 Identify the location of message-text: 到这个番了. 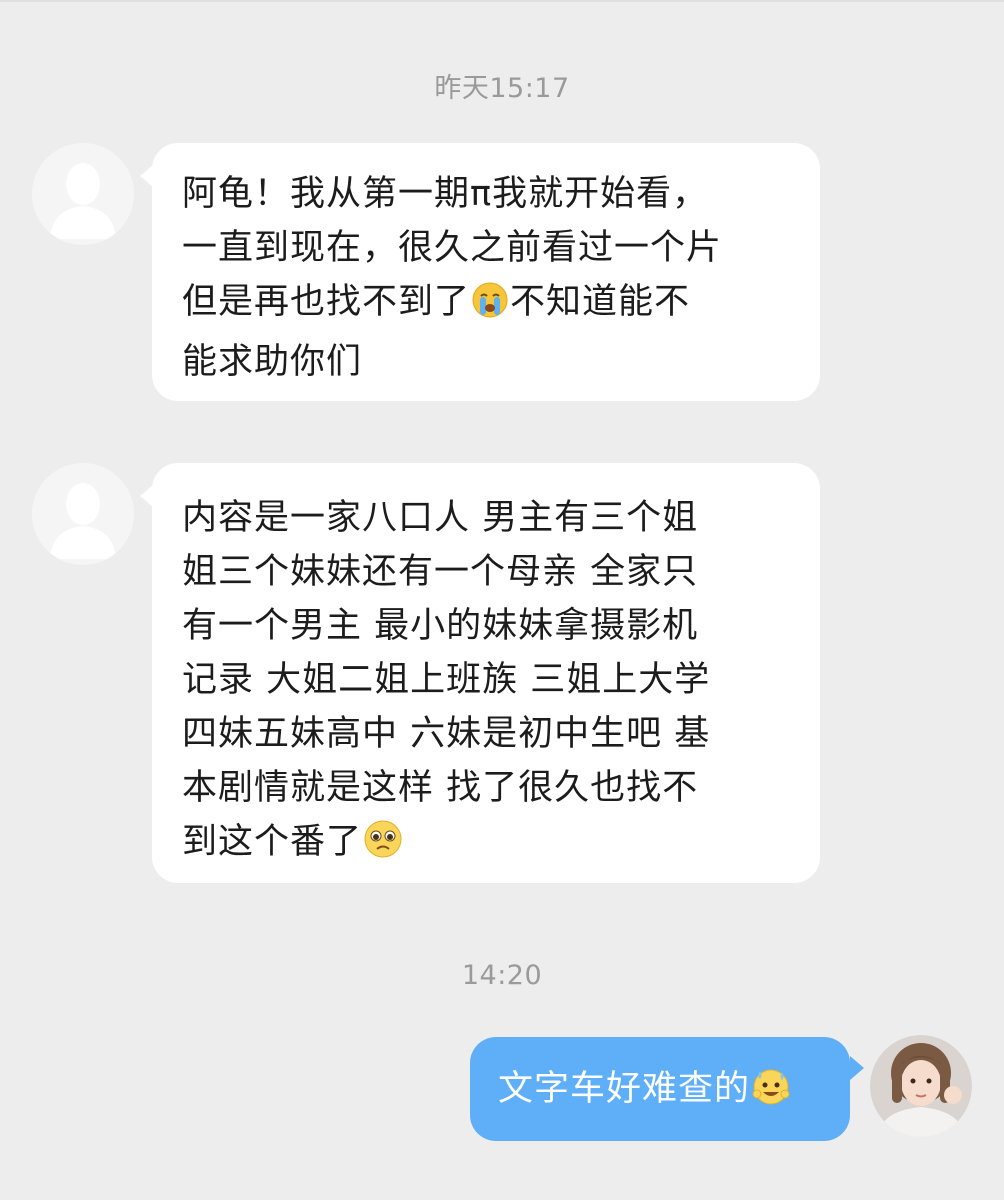
(272, 842).